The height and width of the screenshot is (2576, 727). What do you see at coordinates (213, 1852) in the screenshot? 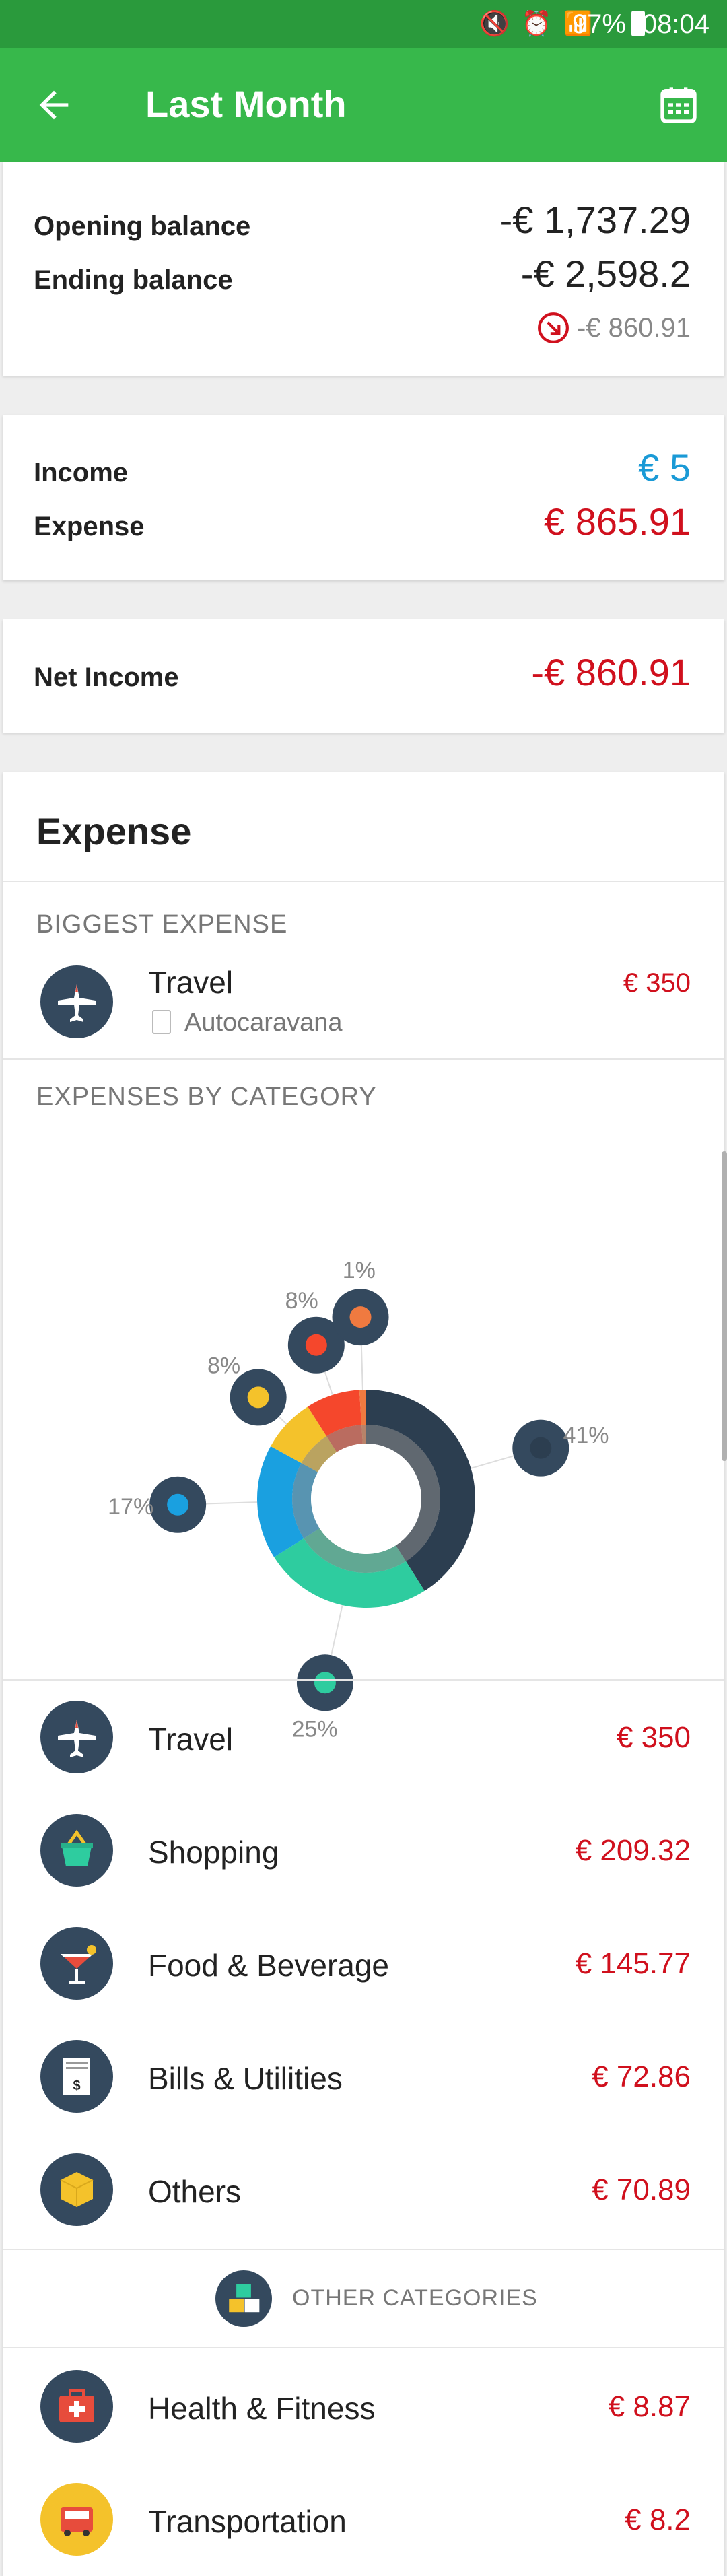
I see `category-name: Shopping` at bounding box center [213, 1852].